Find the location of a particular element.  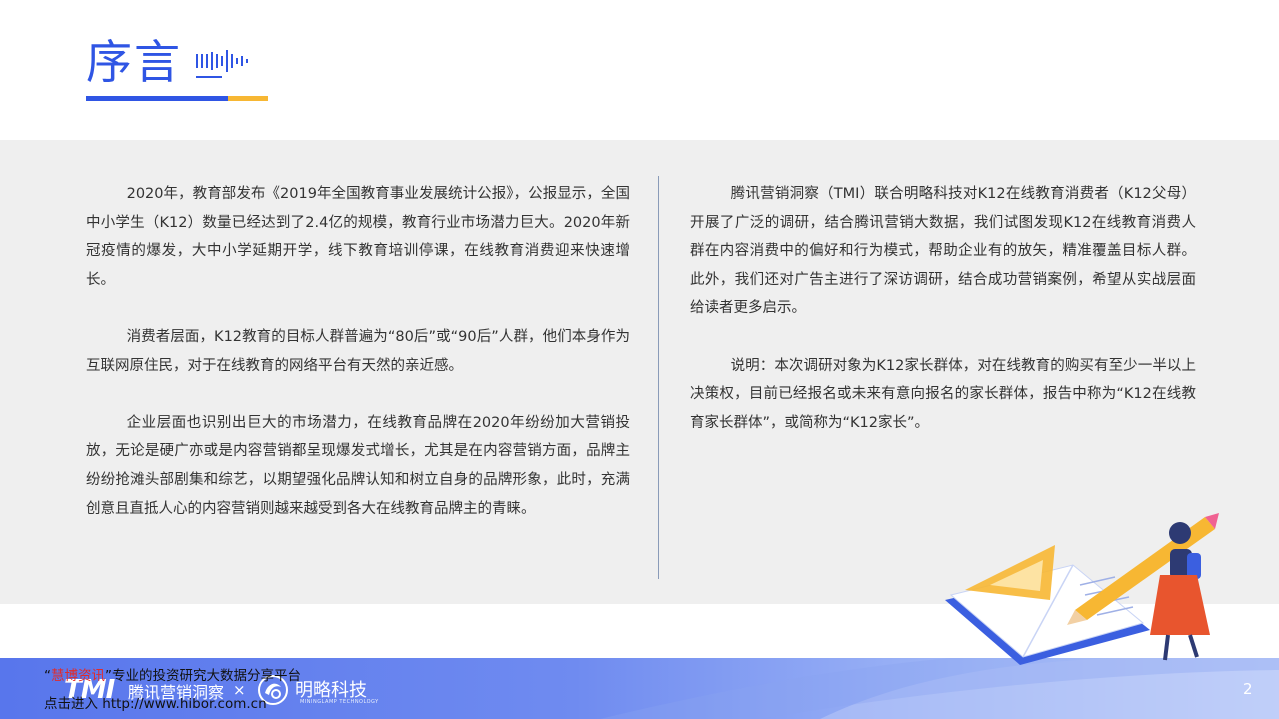

watermark-link: 点击进入 http://www.hibor.com.cn is located at coordinates (155, 702).